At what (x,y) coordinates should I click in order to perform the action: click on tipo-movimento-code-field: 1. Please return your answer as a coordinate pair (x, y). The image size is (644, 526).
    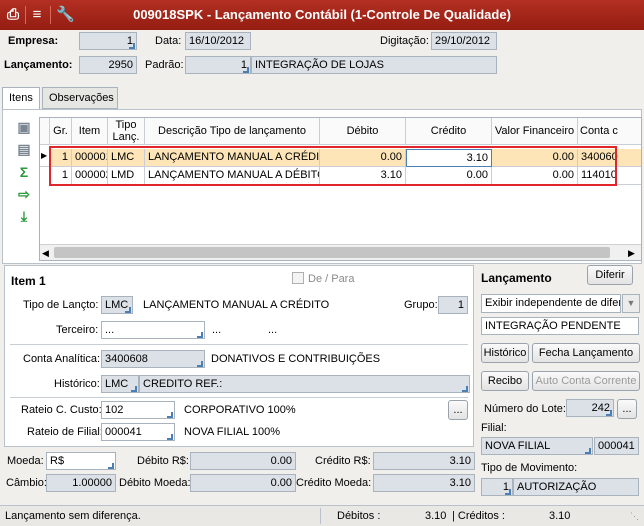
    Looking at the image, I should click on (497, 487).